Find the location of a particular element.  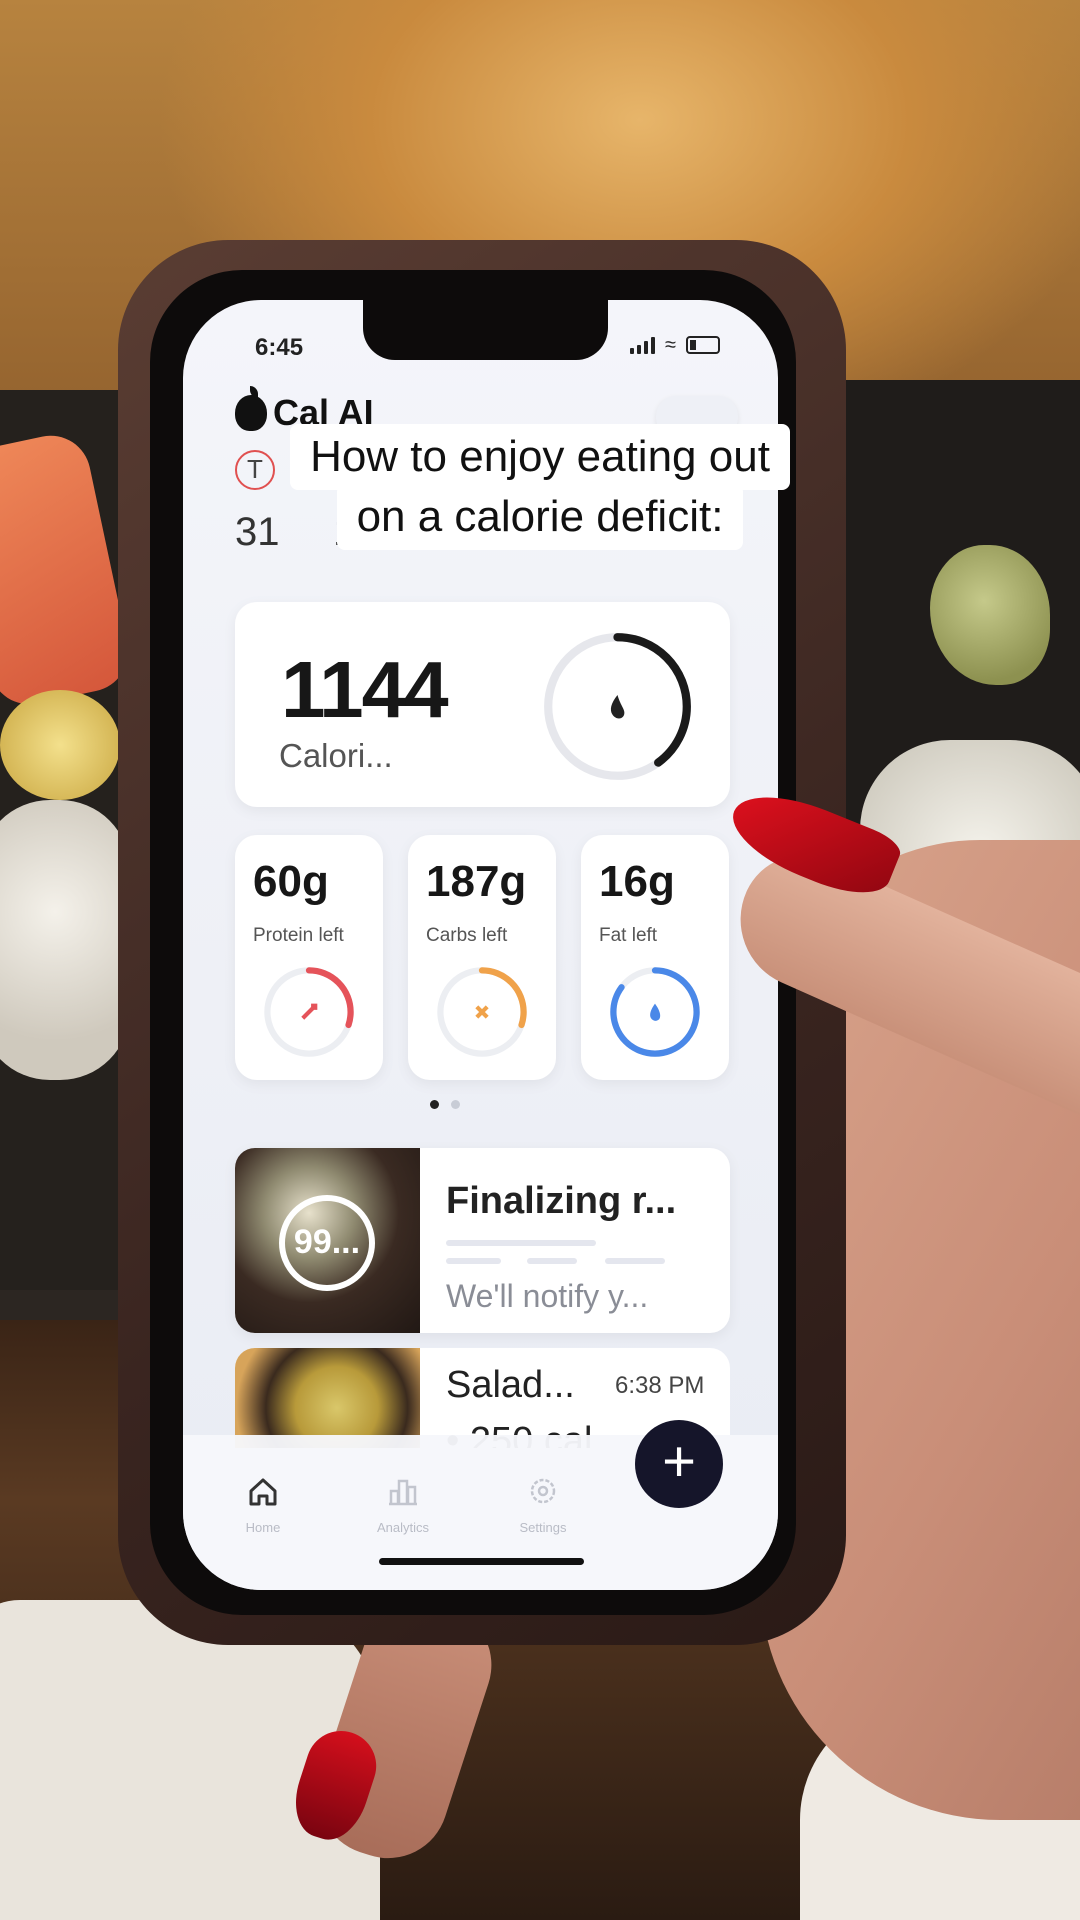

meal-time: 6:38 PM is located at coordinates (660, 1385).